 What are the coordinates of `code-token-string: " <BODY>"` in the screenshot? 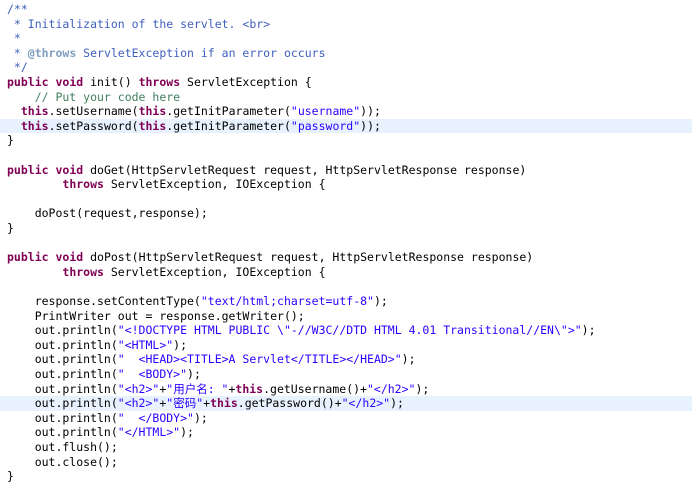 It's located at (152, 374).